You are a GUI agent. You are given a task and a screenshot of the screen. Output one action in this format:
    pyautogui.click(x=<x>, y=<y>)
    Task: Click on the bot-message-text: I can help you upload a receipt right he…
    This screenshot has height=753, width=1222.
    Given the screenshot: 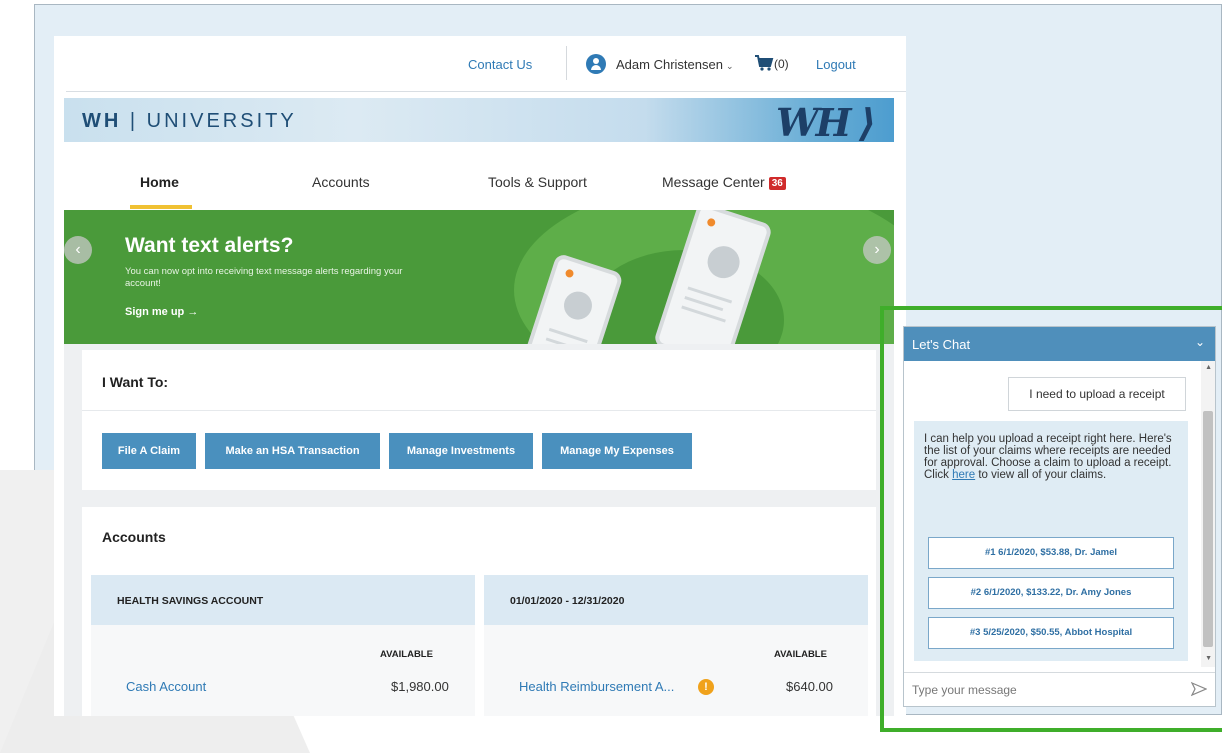 What is the action you would take?
    pyautogui.click(x=1050, y=457)
    